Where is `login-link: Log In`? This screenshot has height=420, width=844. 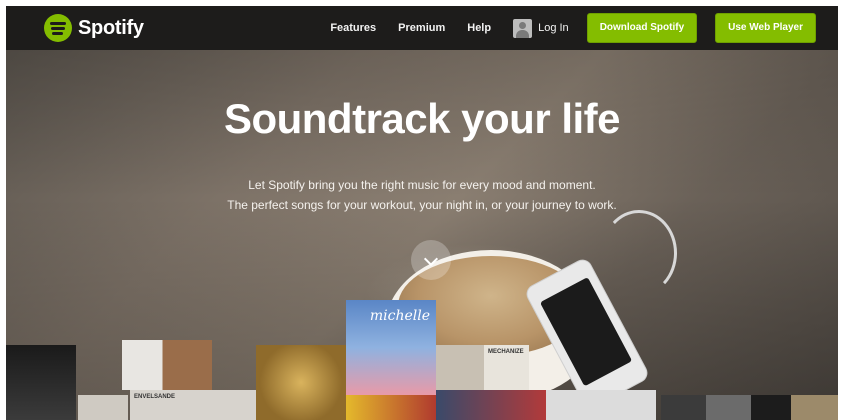
login-link: Log In is located at coordinates (541, 28).